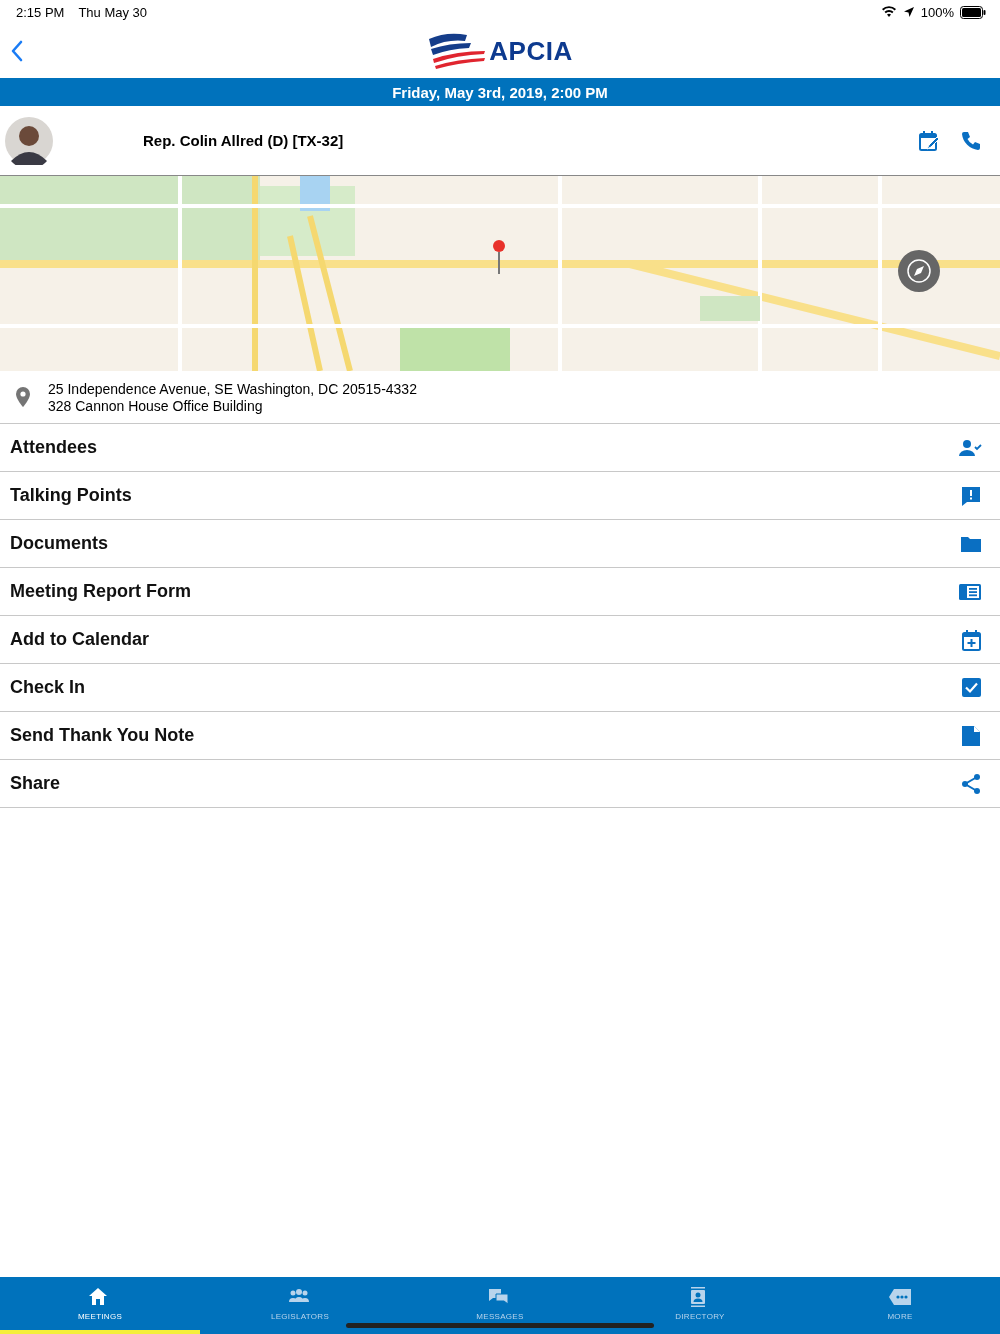 This screenshot has width=1000, height=1334. What do you see at coordinates (971, 687) in the screenshot?
I see `checkbox-icon` at bounding box center [971, 687].